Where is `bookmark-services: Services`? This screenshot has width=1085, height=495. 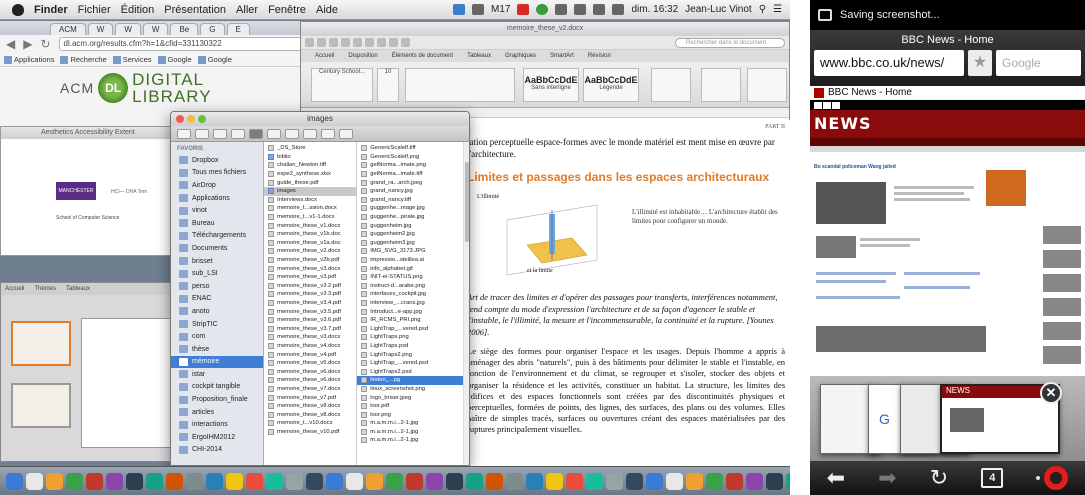
bookmark-services: Services is located at coordinates (132, 59).